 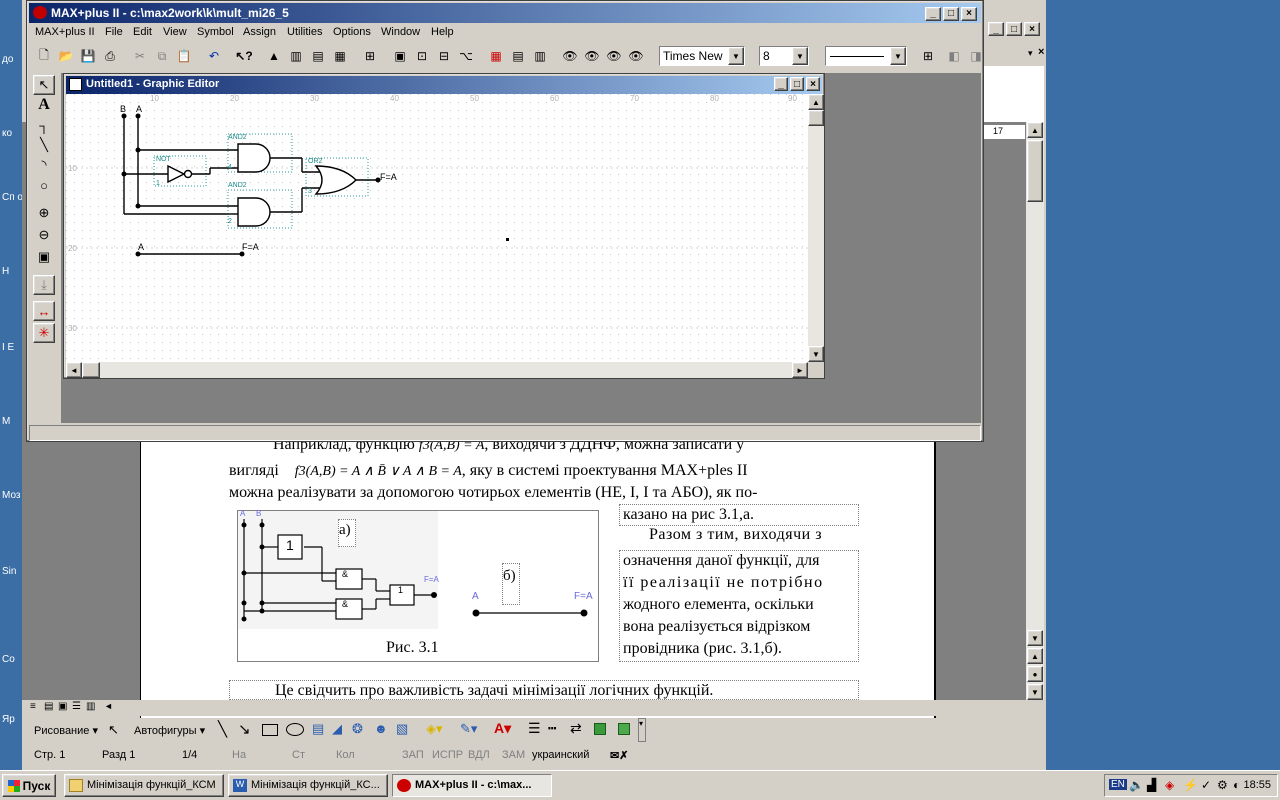 I want to click on outline-view-icon: ☰, so click(x=76, y=706).